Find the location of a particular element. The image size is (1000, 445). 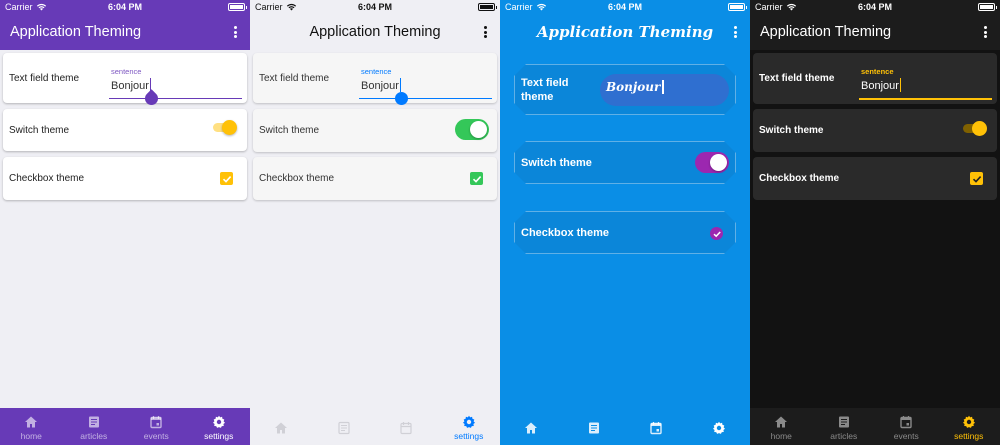

switch-label: Switch theme is located at coordinates (556, 162).